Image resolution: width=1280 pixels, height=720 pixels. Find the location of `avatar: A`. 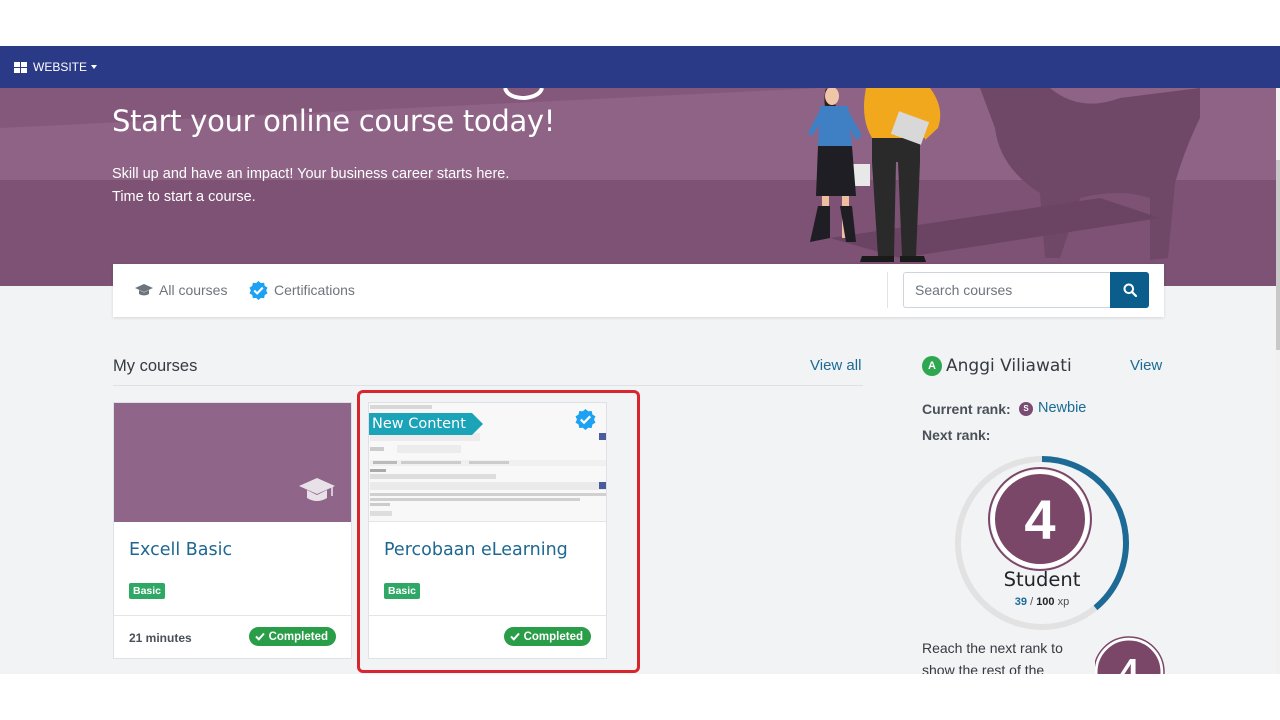

avatar: A is located at coordinates (932, 366).